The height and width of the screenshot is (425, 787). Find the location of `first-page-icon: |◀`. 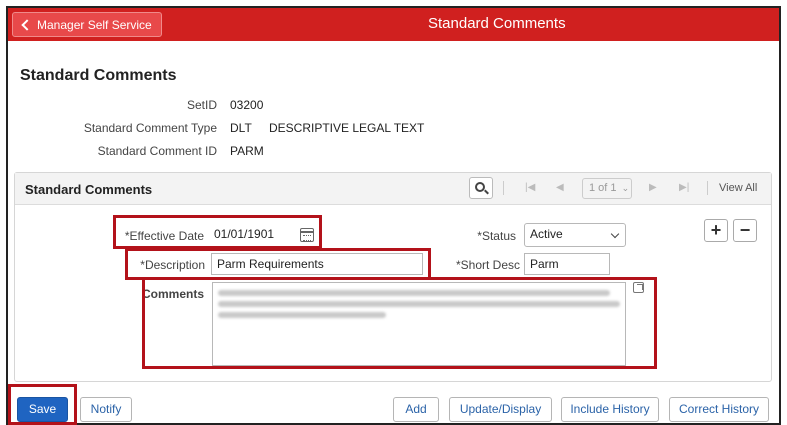

first-page-icon: |◀ is located at coordinates (530, 187).